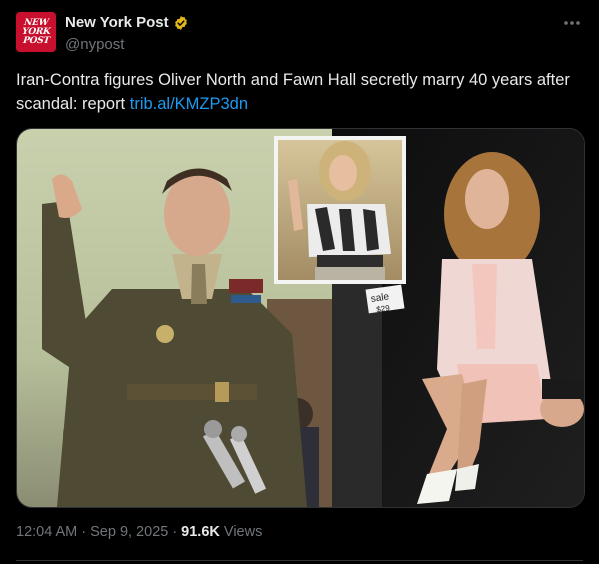  Describe the element at coordinates (243, 532) in the screenshot. I see `views-label: Views` at that location.